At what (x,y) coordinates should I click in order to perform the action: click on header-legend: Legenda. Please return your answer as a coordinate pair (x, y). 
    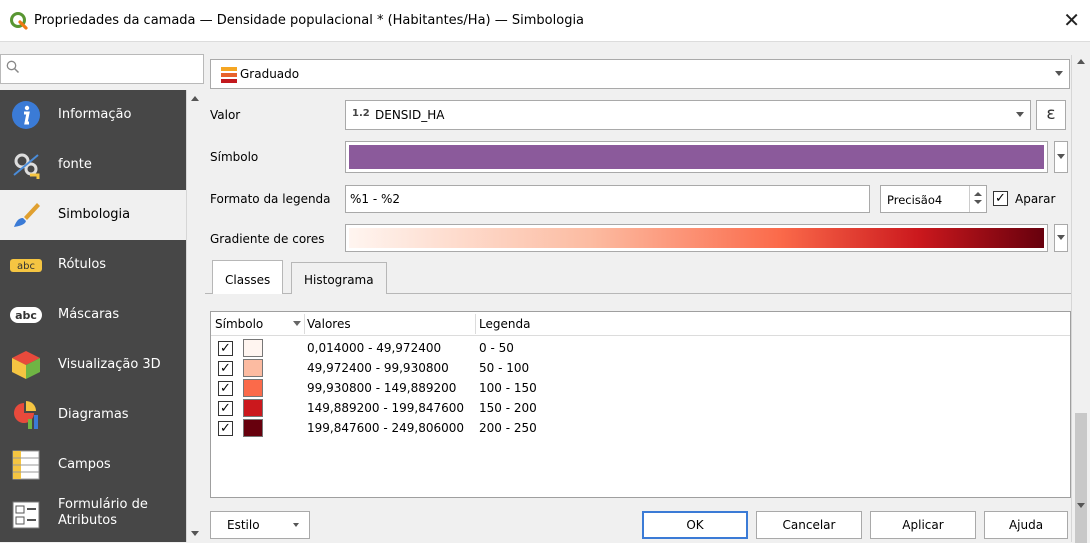
    Looking at the image, I should click on (504, 324).